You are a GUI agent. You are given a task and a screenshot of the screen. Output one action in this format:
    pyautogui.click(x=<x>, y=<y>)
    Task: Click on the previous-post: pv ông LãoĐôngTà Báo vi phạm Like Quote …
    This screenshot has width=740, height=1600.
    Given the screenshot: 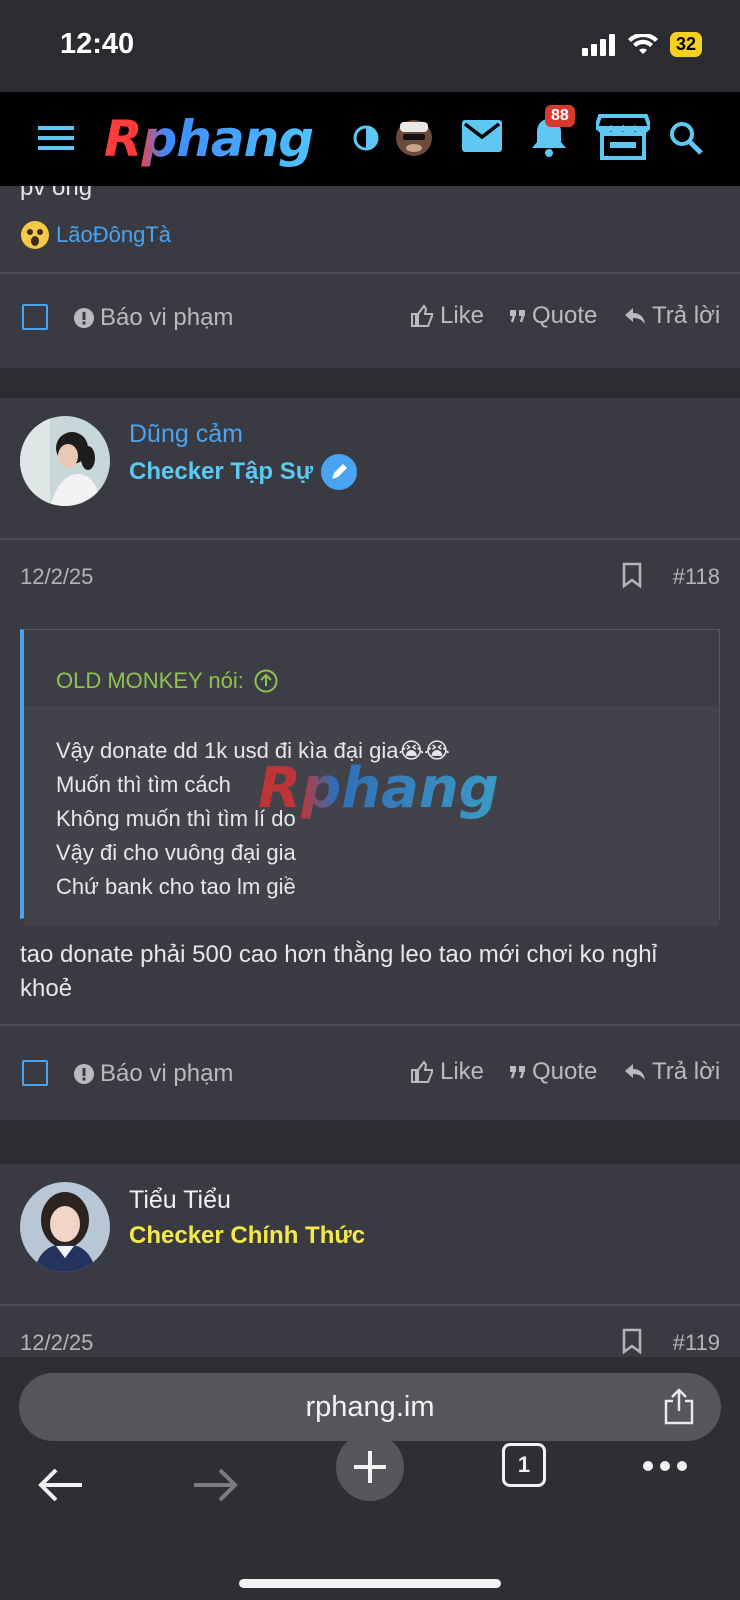 What is the action you would take?
    pyautogui.click(x=370, y=277)
    